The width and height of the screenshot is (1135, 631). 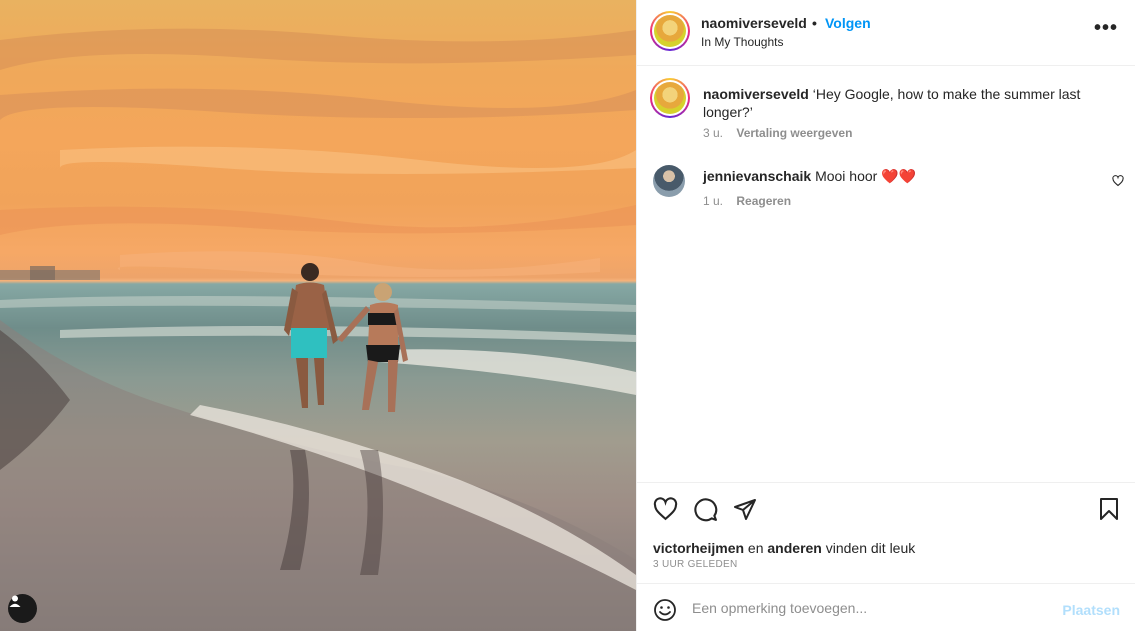 What do you see at coordinates (754, 23) in the screenshot?
I see `author-username: naomiverseveld` at bounding box center [754, 23].